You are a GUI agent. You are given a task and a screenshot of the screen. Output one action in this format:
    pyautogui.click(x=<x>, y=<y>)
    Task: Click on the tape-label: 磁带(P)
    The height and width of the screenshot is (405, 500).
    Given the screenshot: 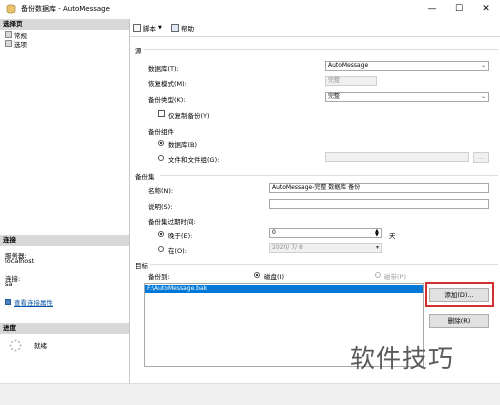 What is the action you would take?
    pyautogui.click(x=395, y=277)
    